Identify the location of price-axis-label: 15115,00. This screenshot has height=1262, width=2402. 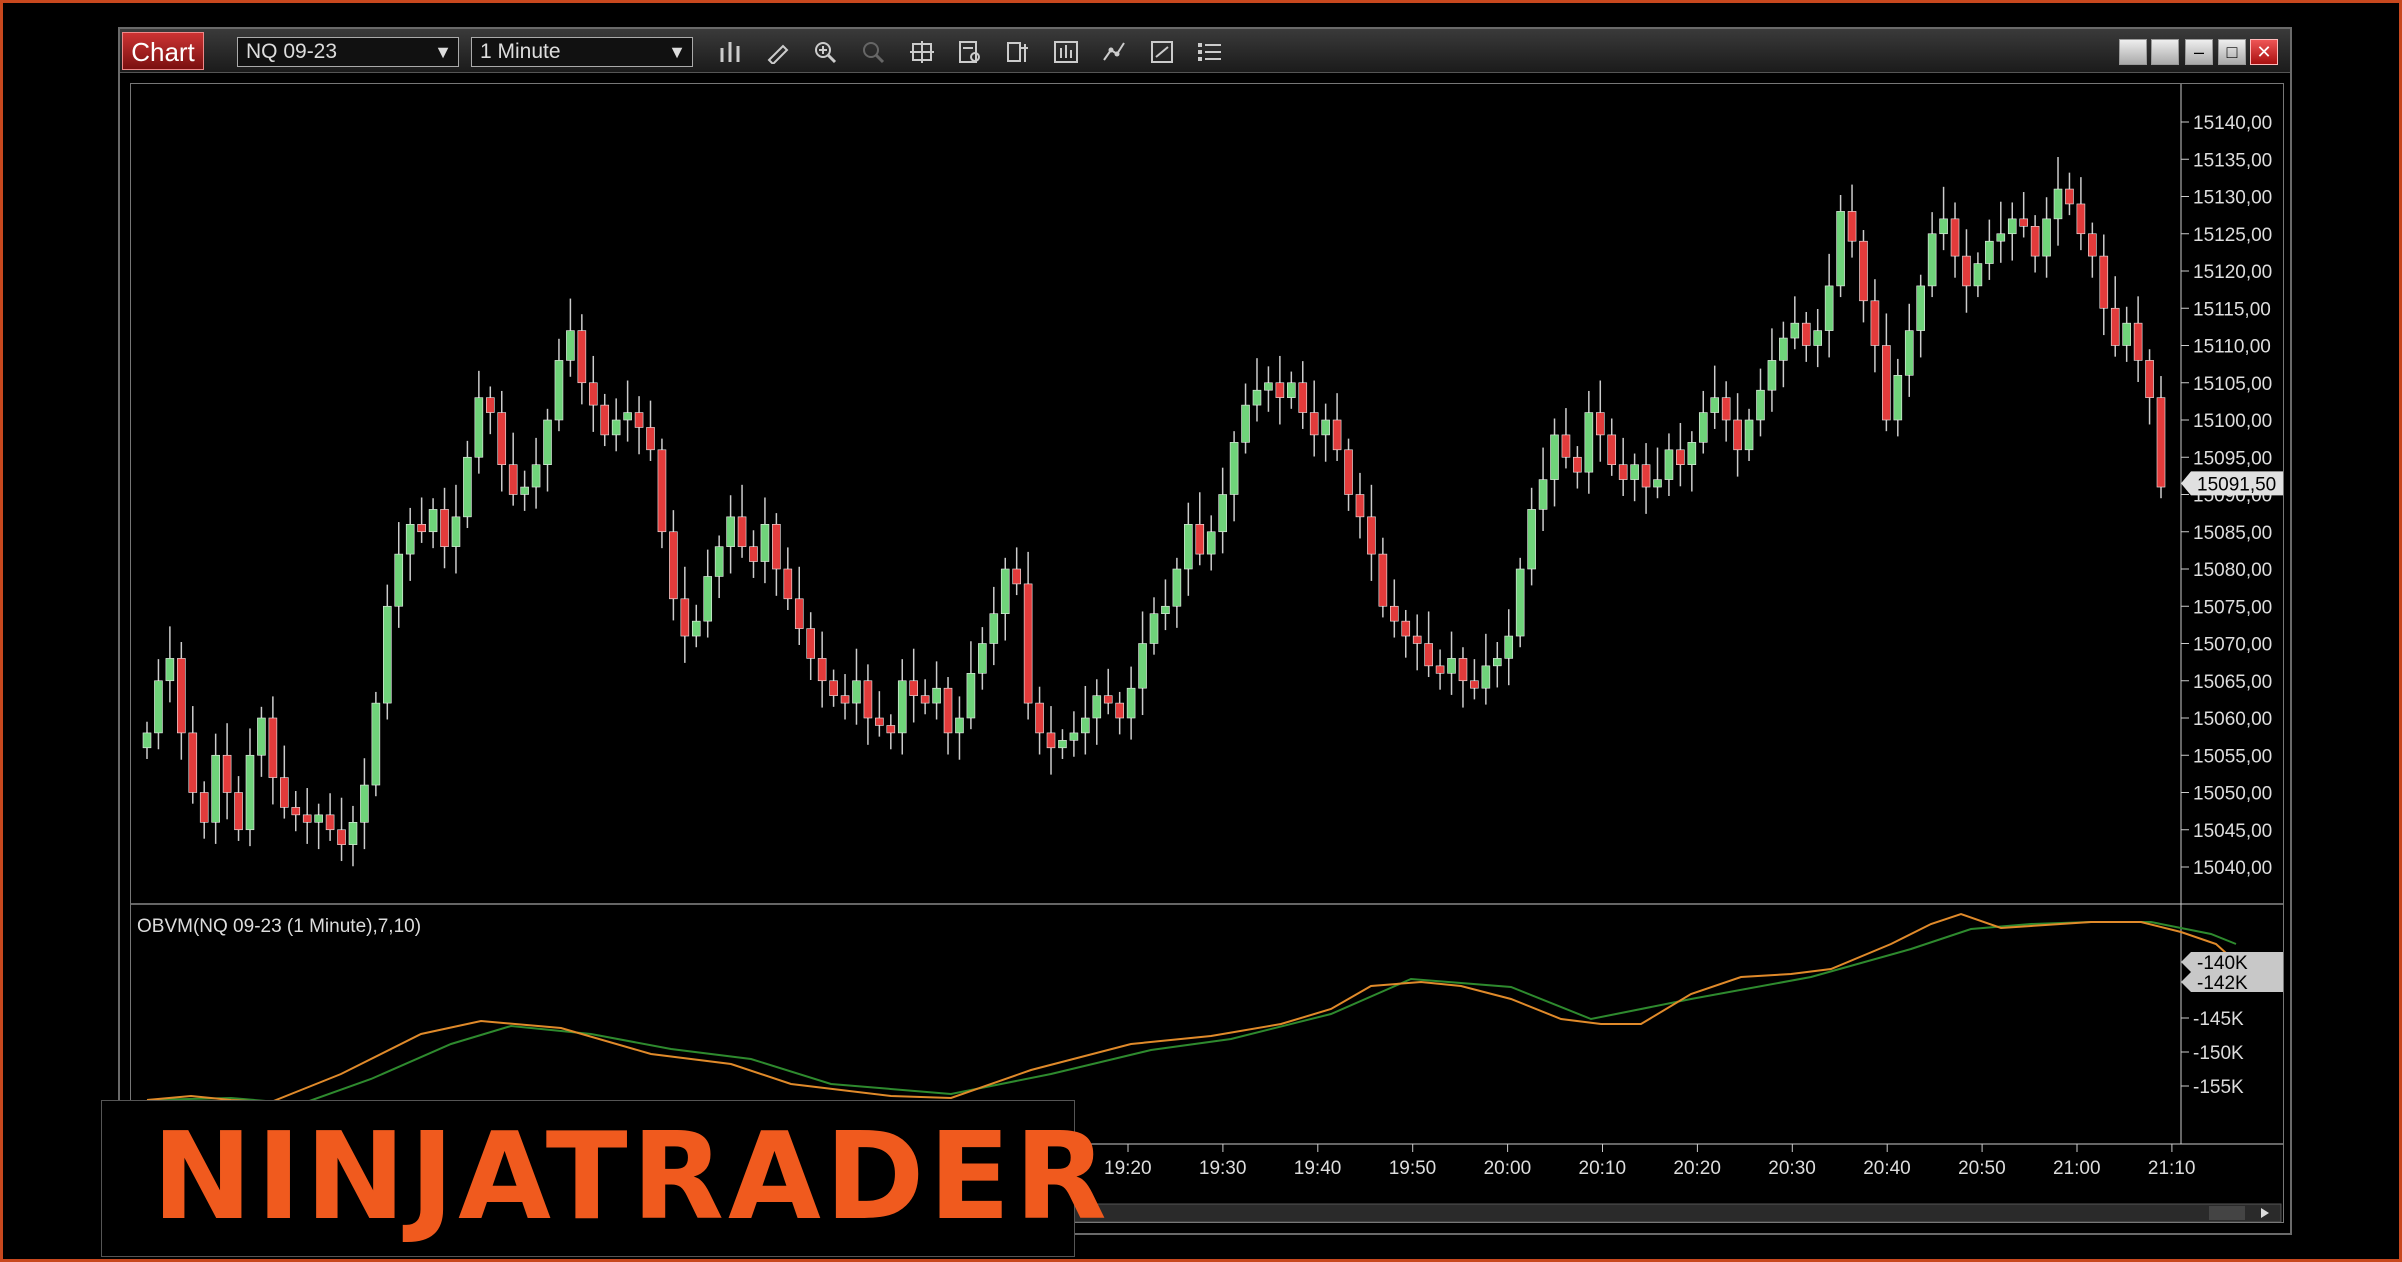
(2232, 309).